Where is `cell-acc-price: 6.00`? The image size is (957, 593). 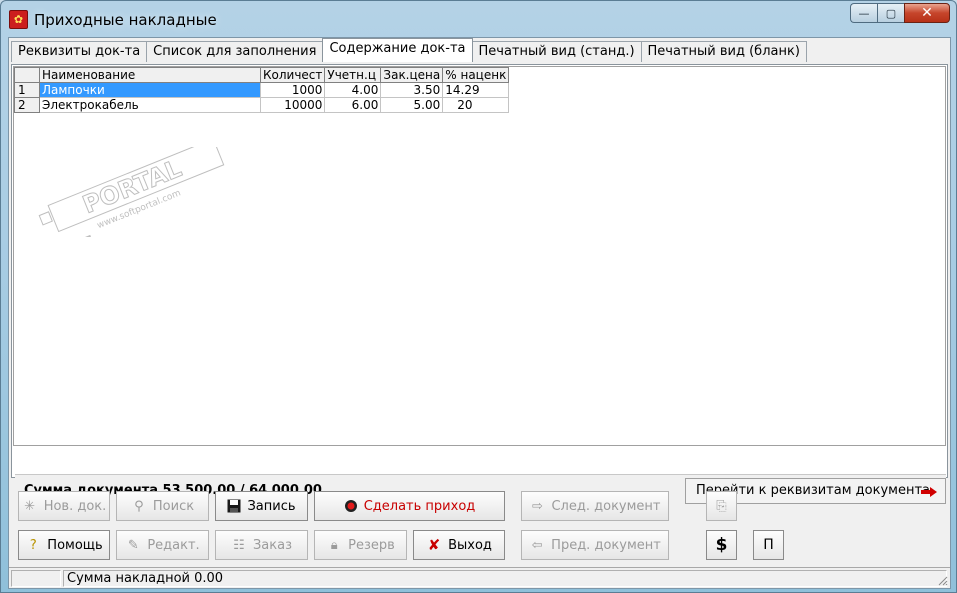
cell-acc-price: 6.00 is located at coordinates (353, 105).